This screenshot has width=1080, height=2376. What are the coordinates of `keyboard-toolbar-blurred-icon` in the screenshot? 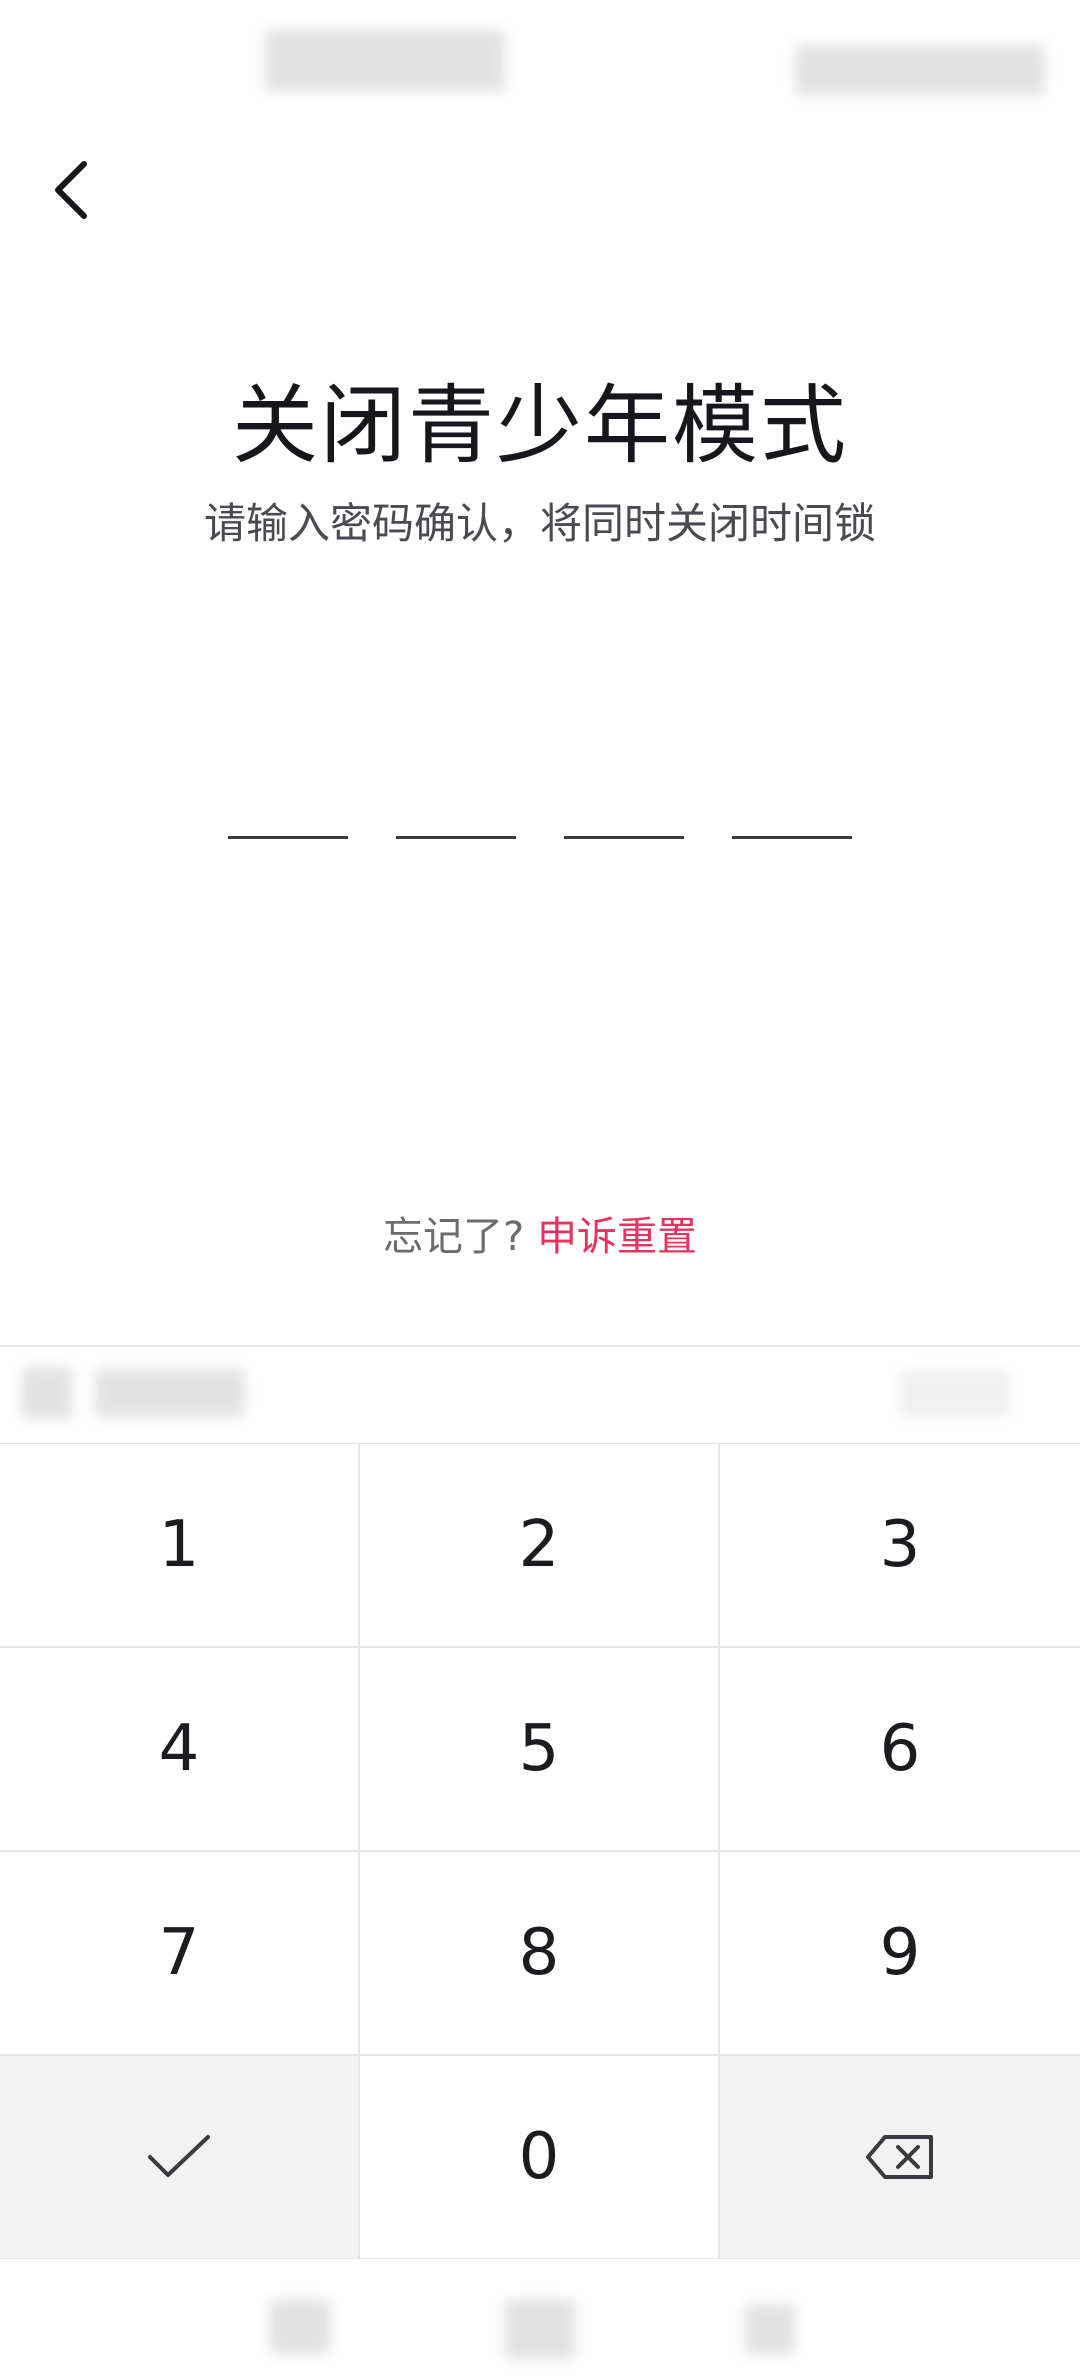 It's located at (47, 1393).